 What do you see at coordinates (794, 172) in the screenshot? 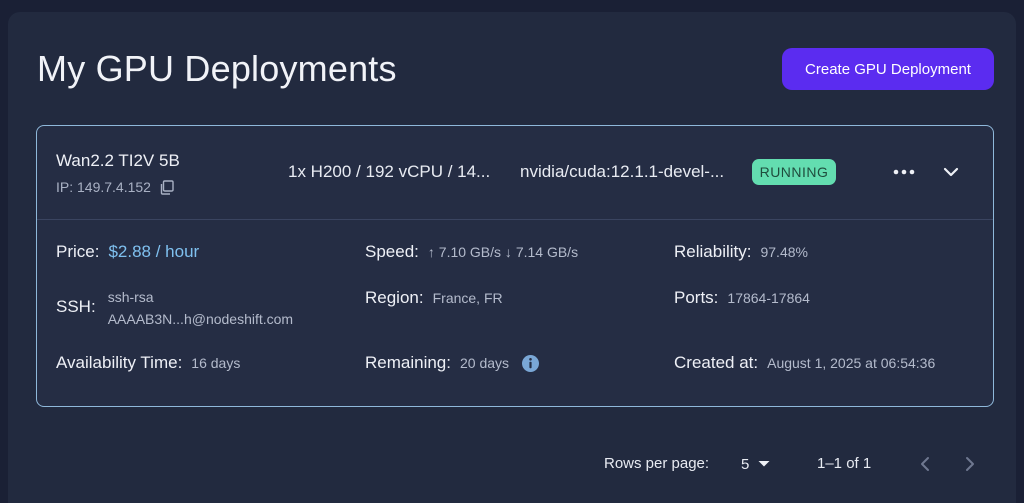
I see `status-badge: RUNNING` at bounding box center [794, 172].